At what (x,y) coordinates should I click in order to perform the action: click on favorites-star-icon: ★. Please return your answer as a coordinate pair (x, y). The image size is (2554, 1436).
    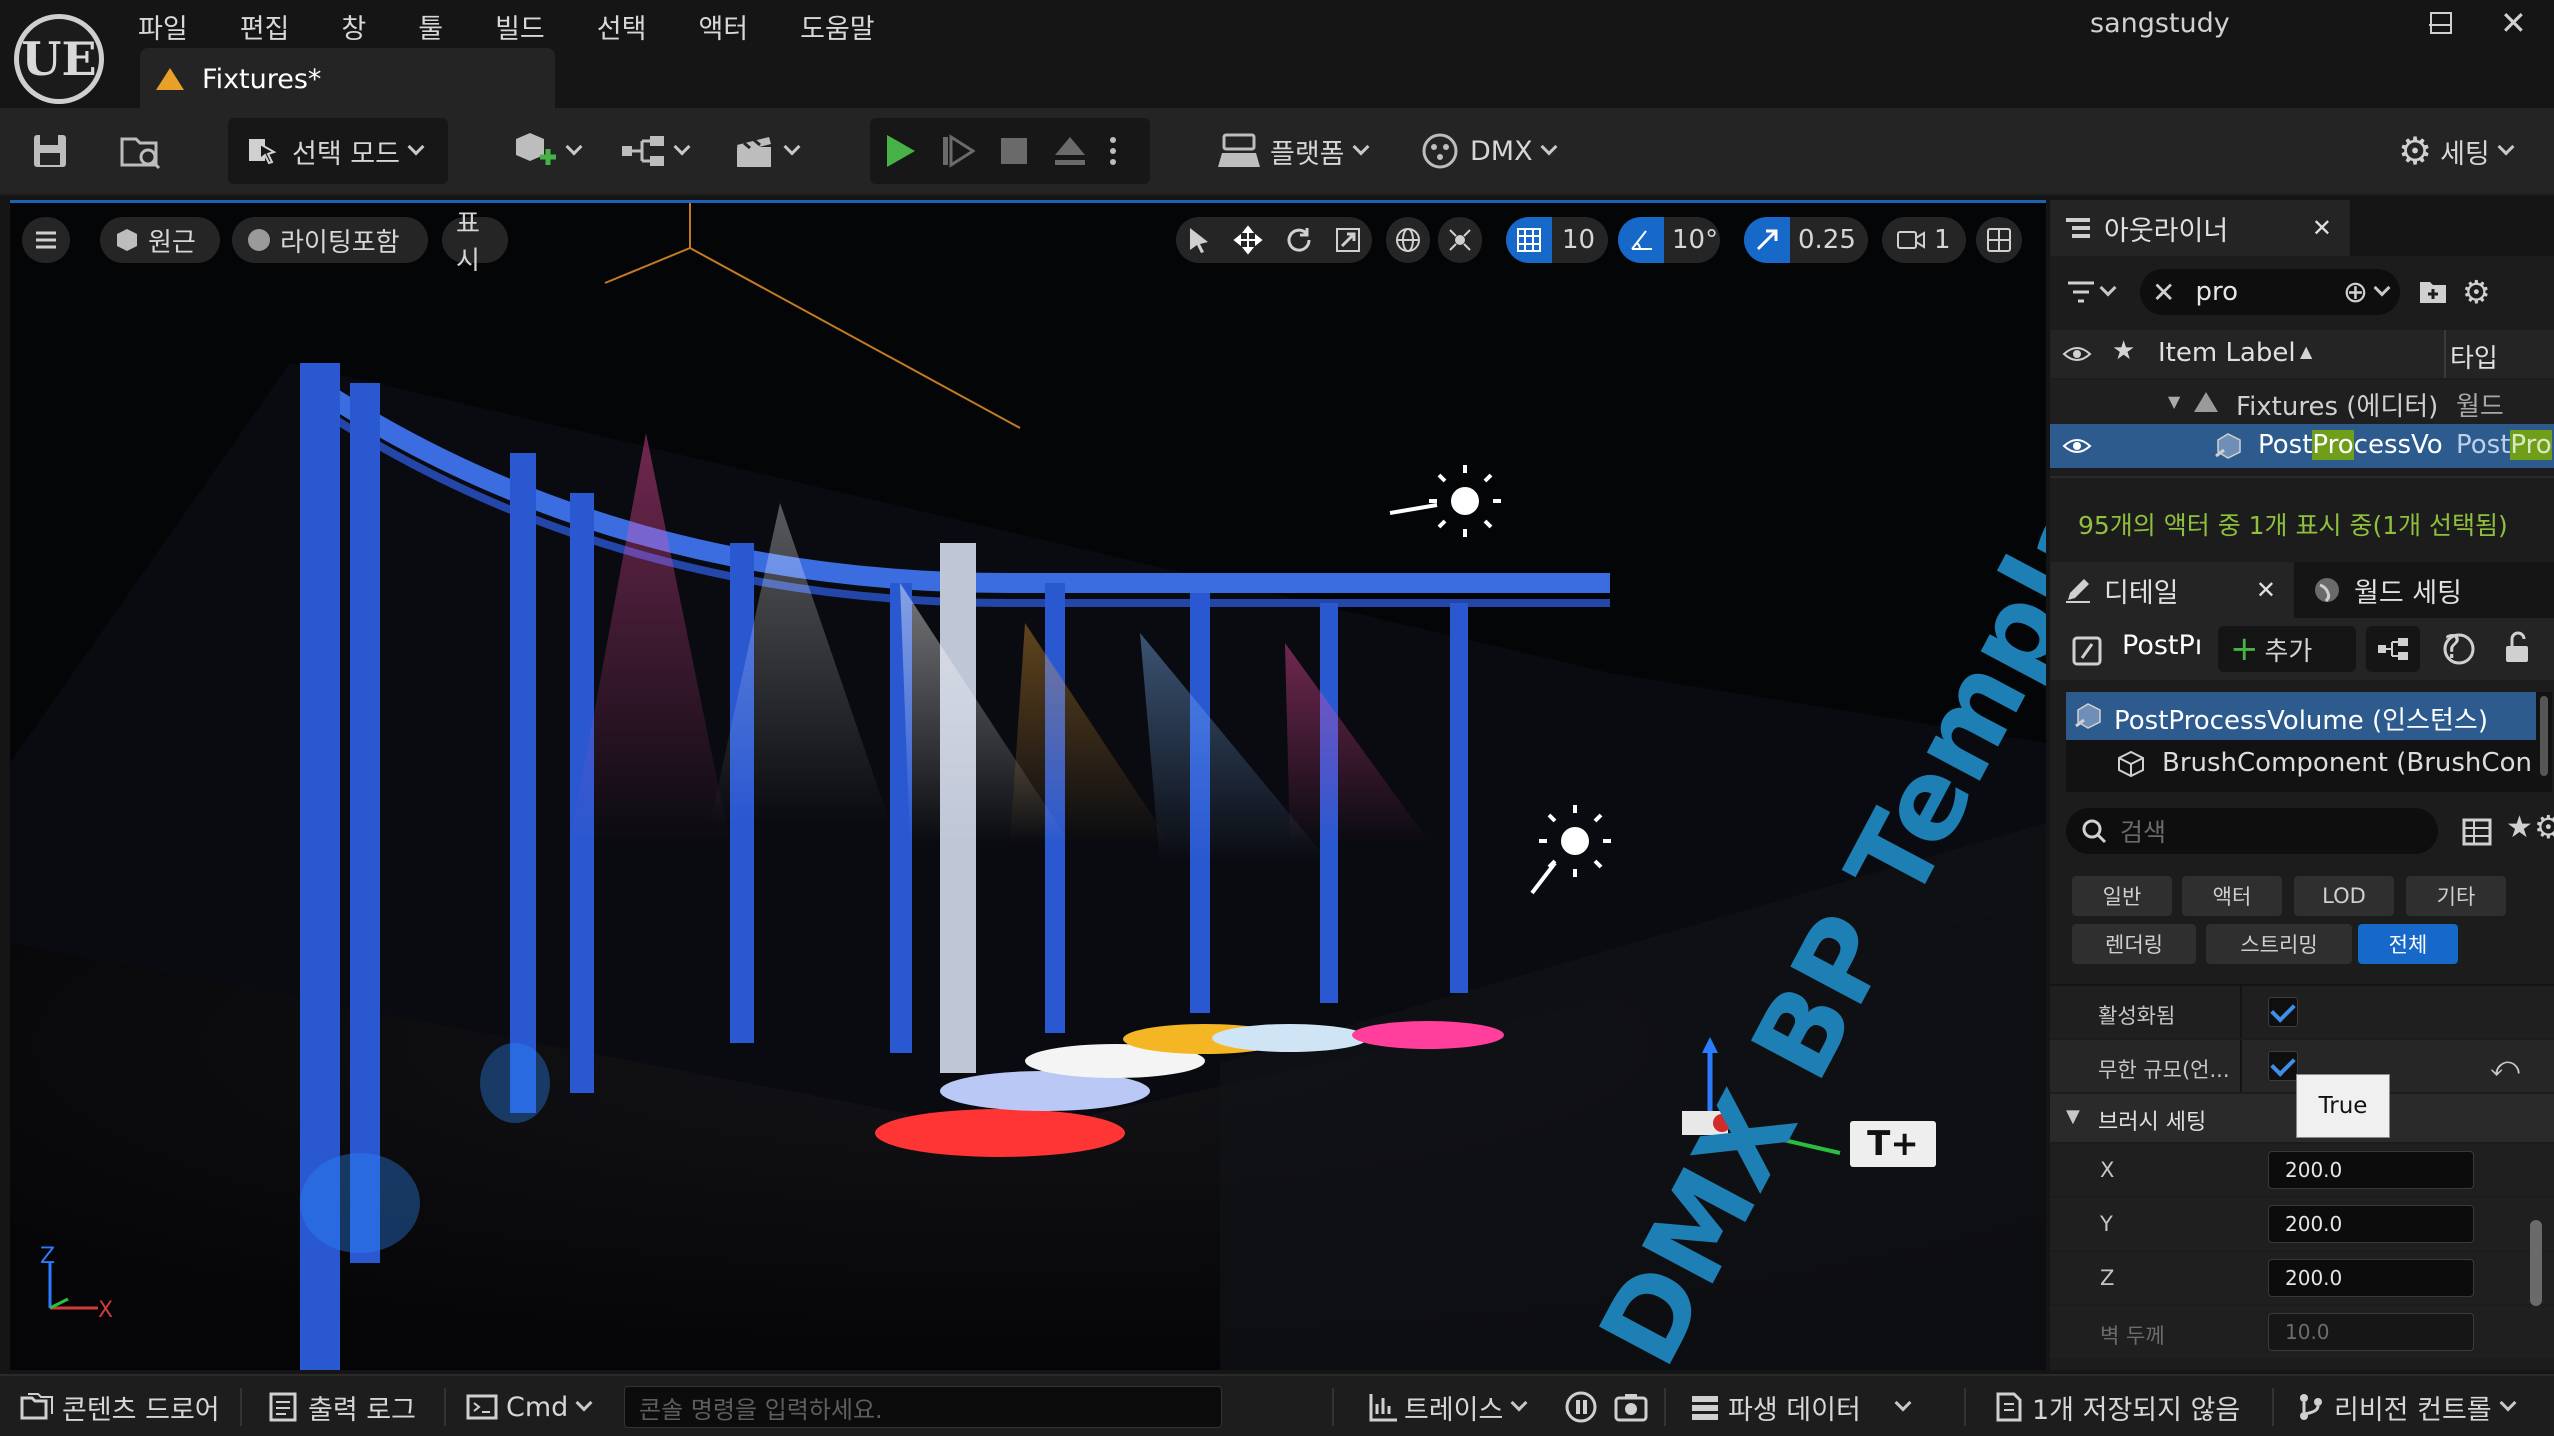
    Looking at the image, I should click on (2519, 827).